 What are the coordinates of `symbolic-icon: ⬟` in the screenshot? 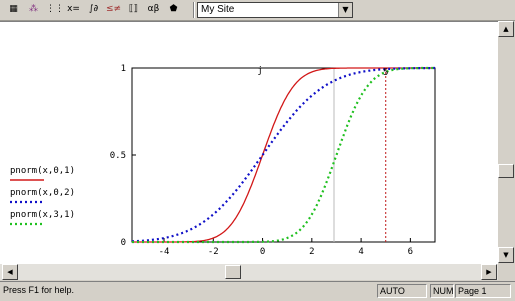 It's located at (173, 9).